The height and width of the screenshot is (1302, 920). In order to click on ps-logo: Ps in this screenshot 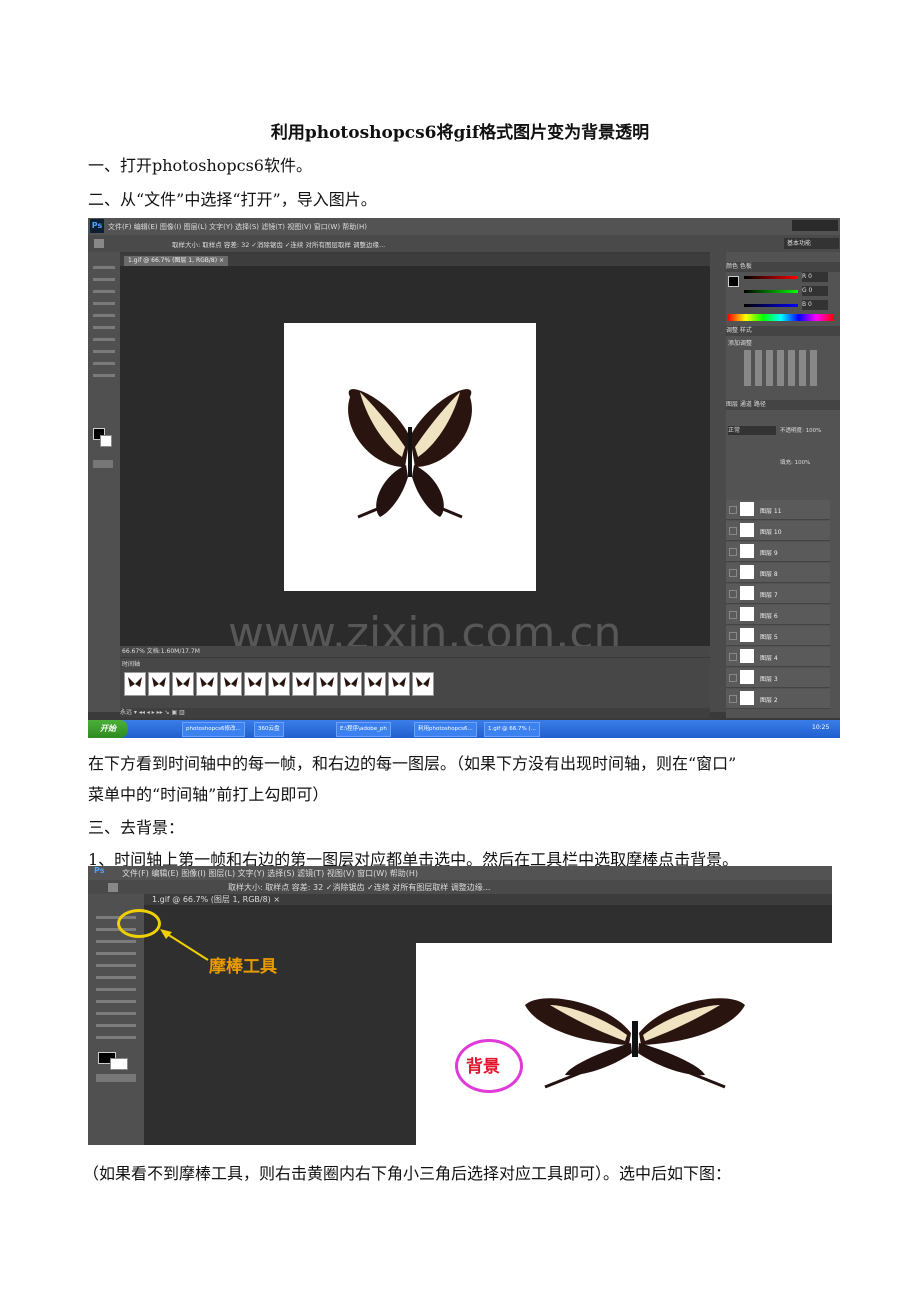, I will do `click(97, 226)`.